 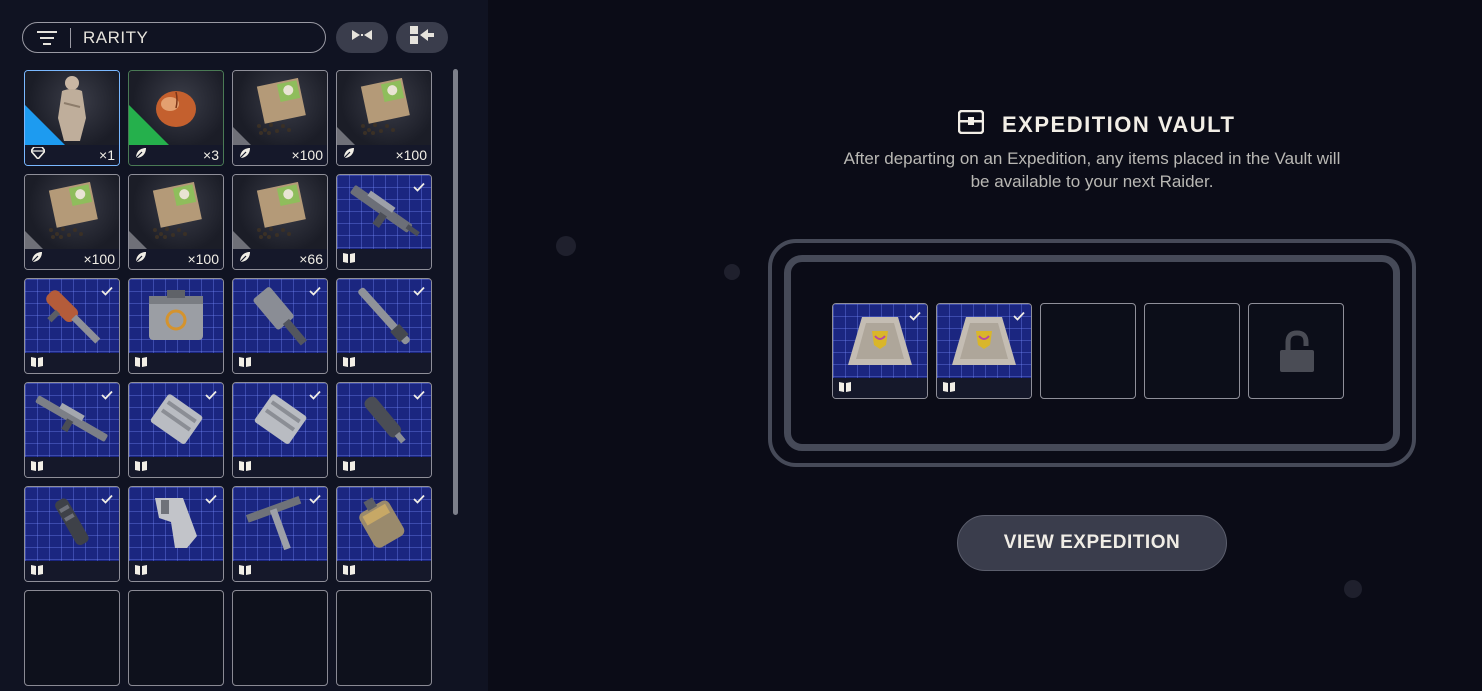 I want to click on inventory-slot-rifle-blueprint, so click(x=384, y=222).